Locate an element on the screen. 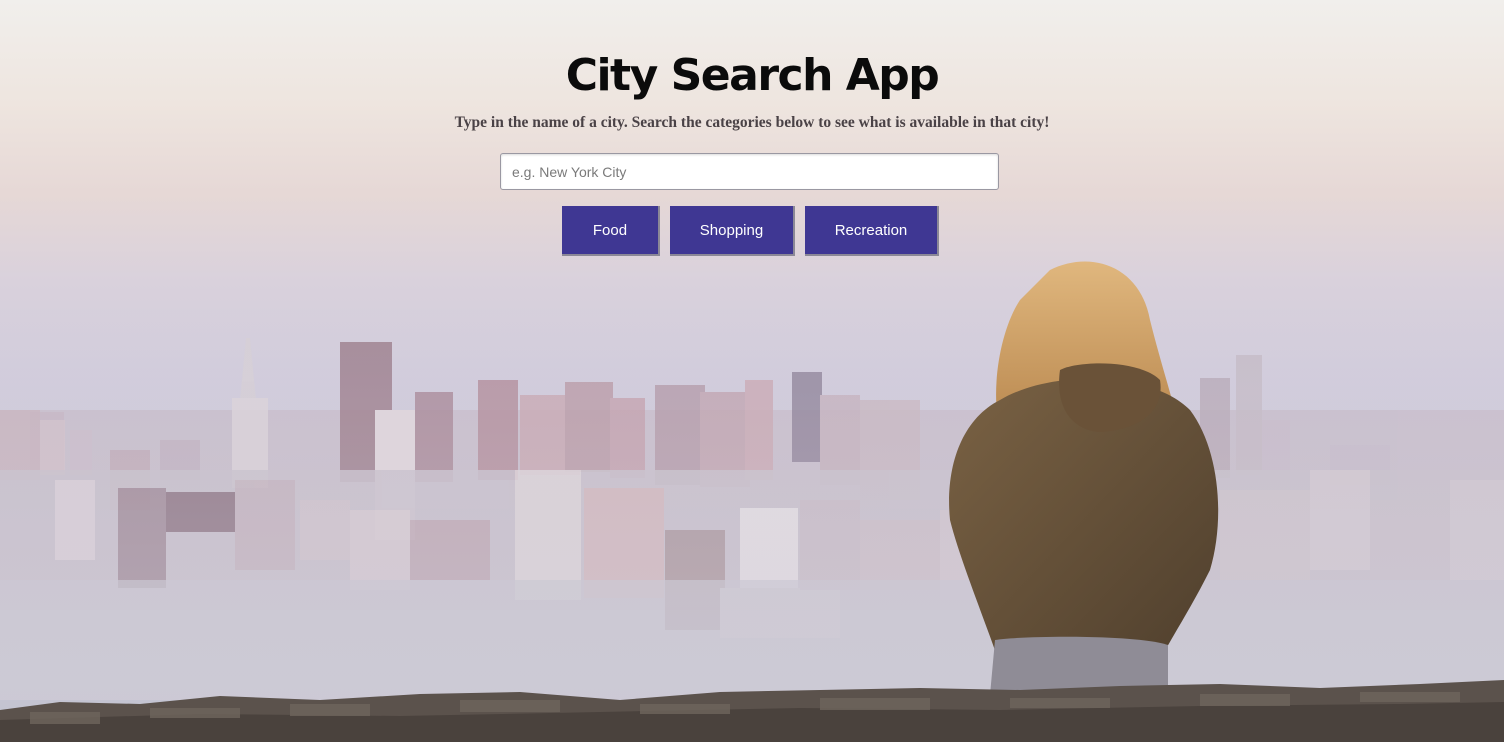 Image resolution: width=1504 pixels, height=742 pixels. city-search-input is located at coordinates (749, 171).